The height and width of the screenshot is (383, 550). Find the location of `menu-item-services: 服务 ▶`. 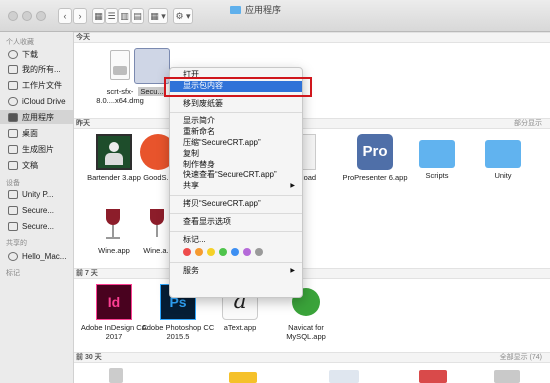

menu-item-services: 服务 ▶ is located at coordinates (236, 271).